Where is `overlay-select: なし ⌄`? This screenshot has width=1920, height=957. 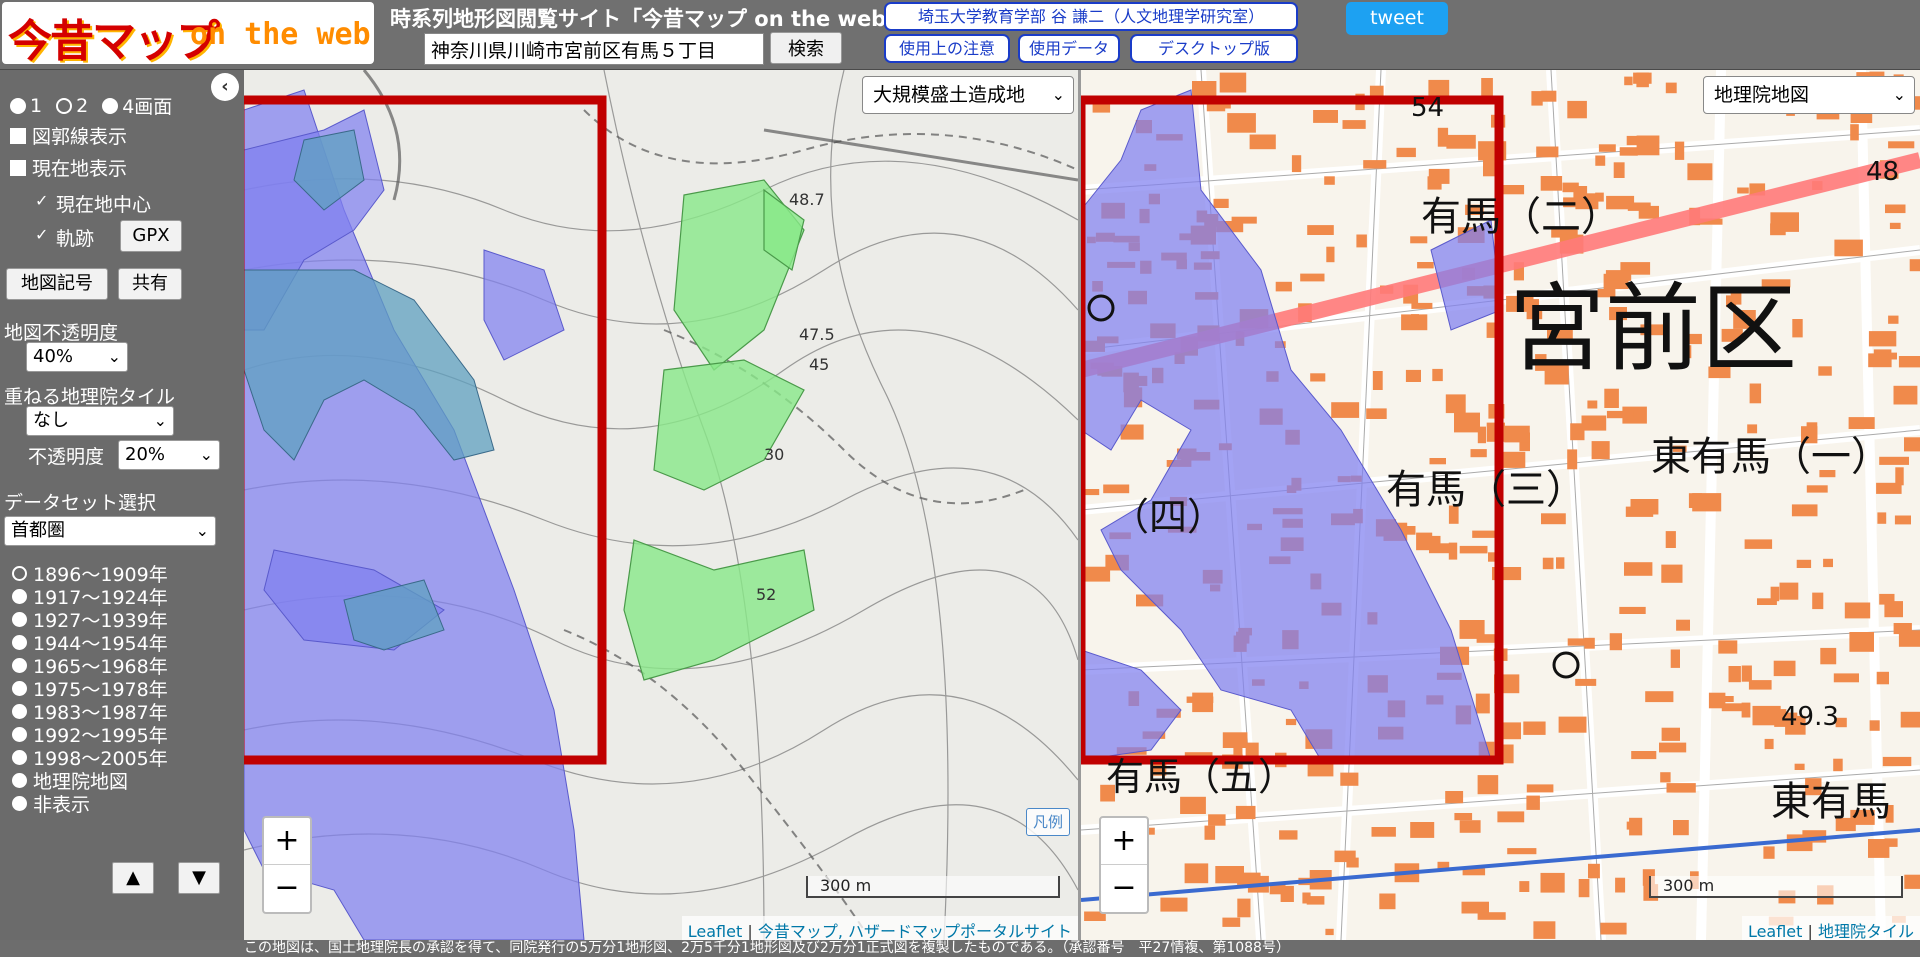 overlay-select: なし ⌄ is located at coordinates (100, 421).